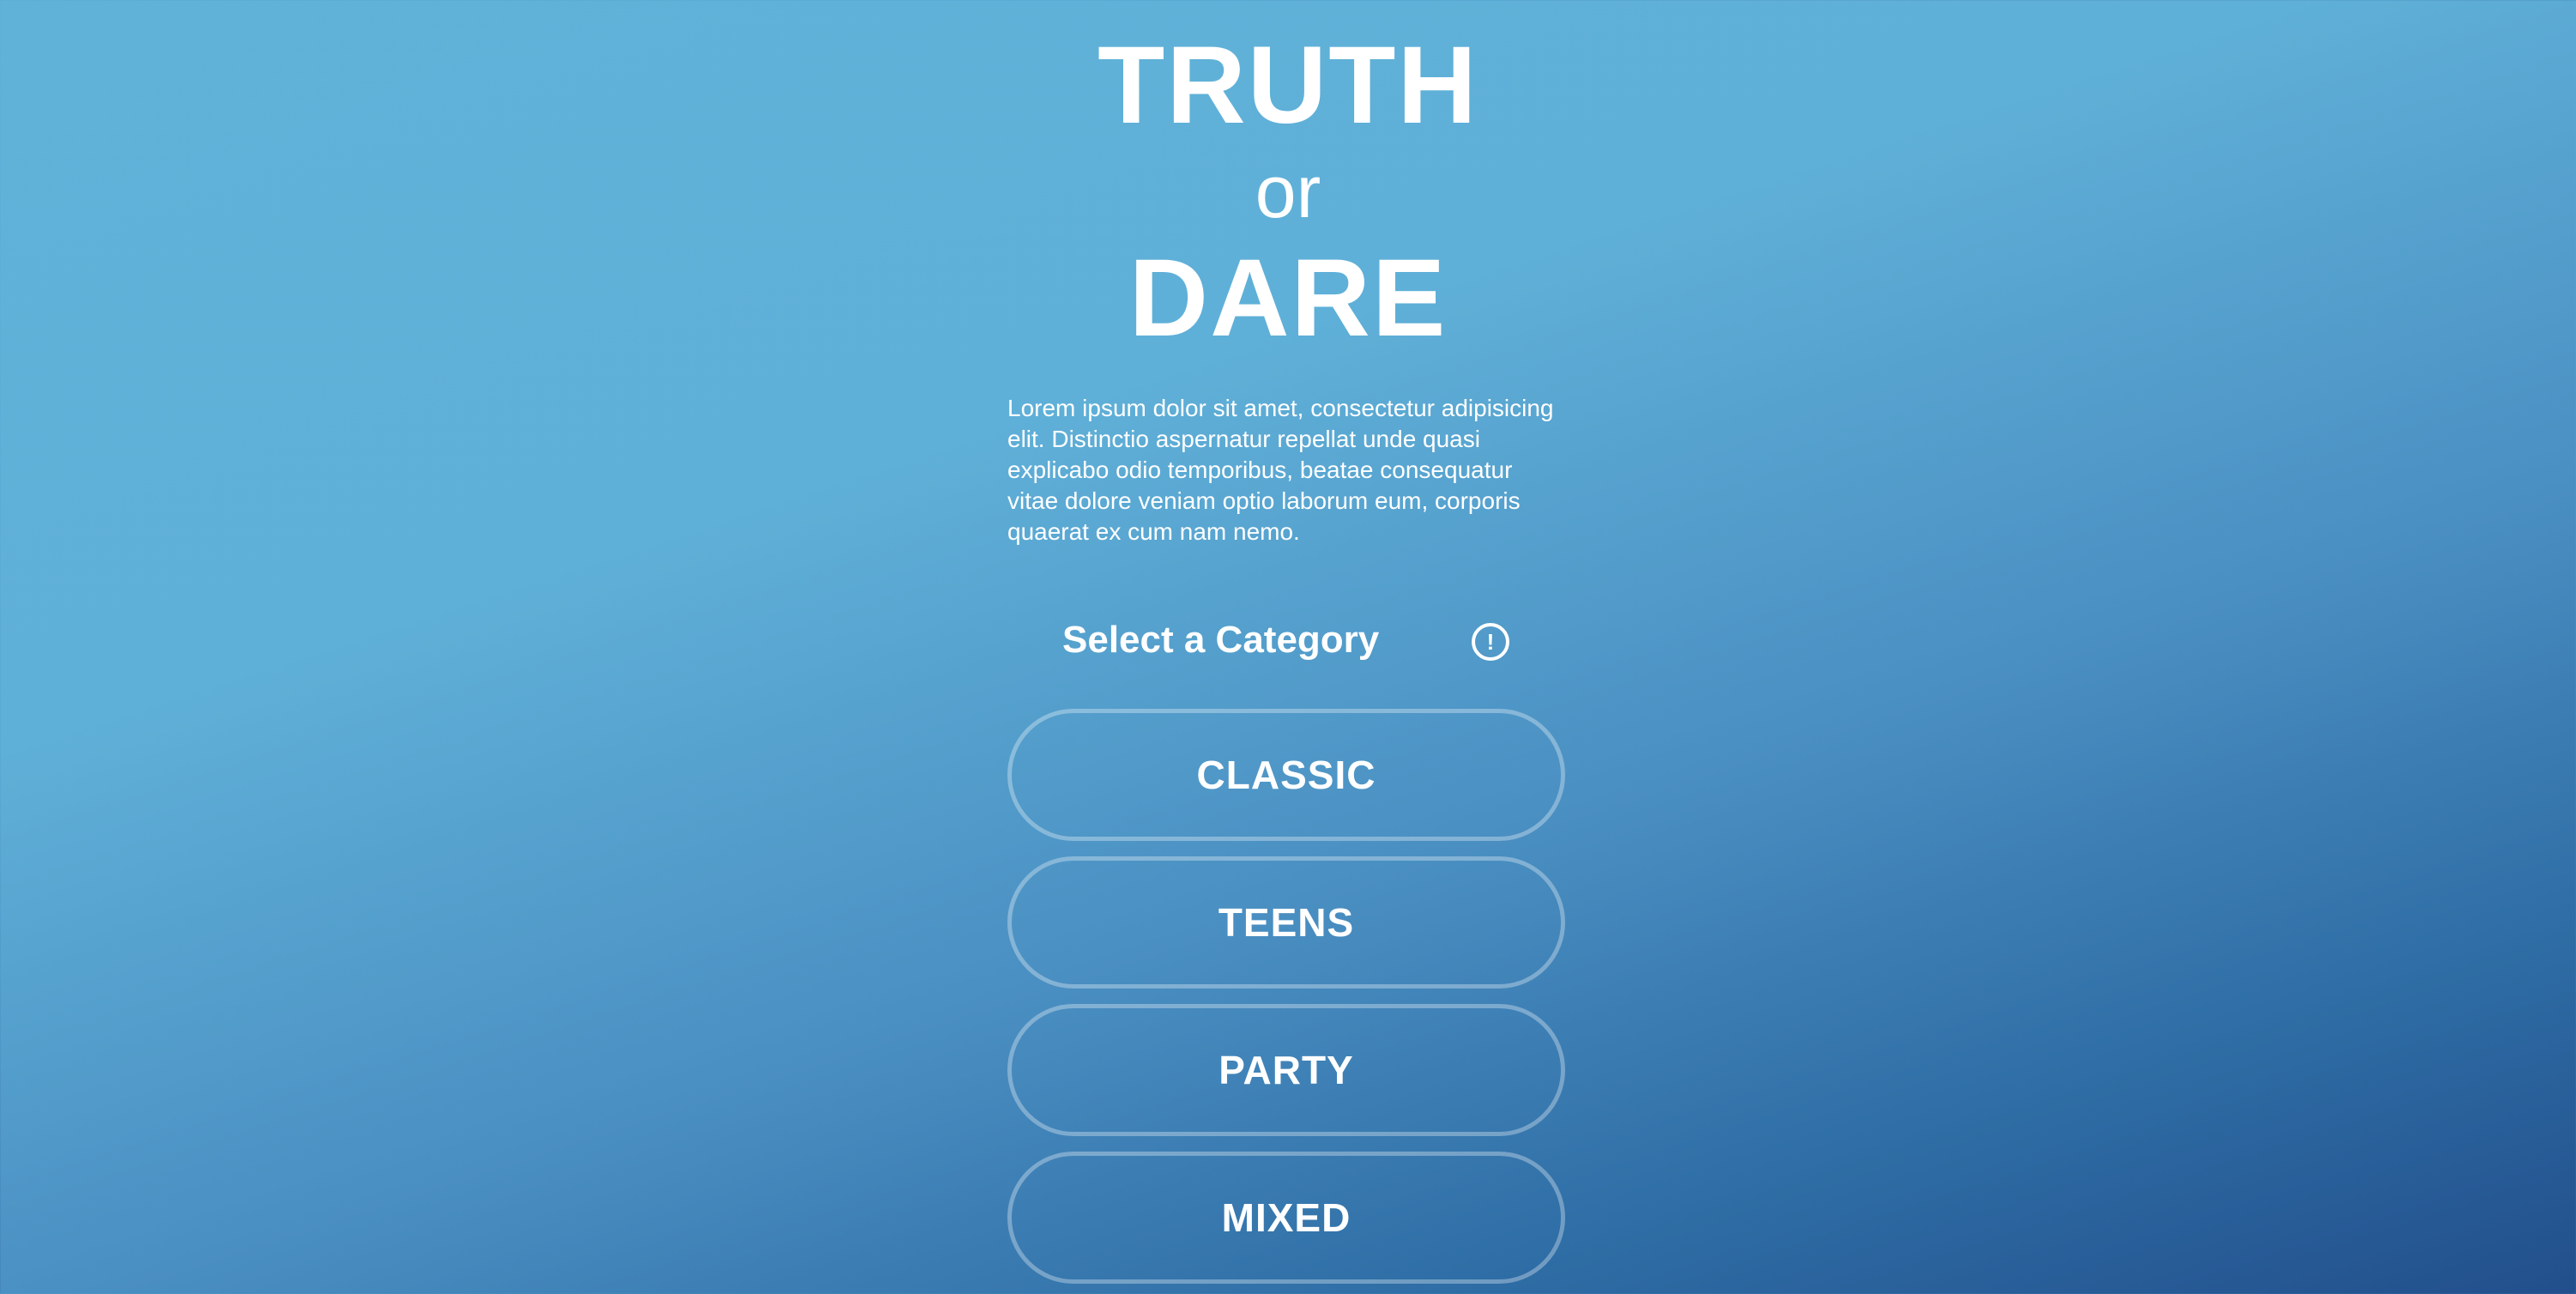 The image size is (2576, 1294). I want to click on title-or: or, so click(1288, 192).